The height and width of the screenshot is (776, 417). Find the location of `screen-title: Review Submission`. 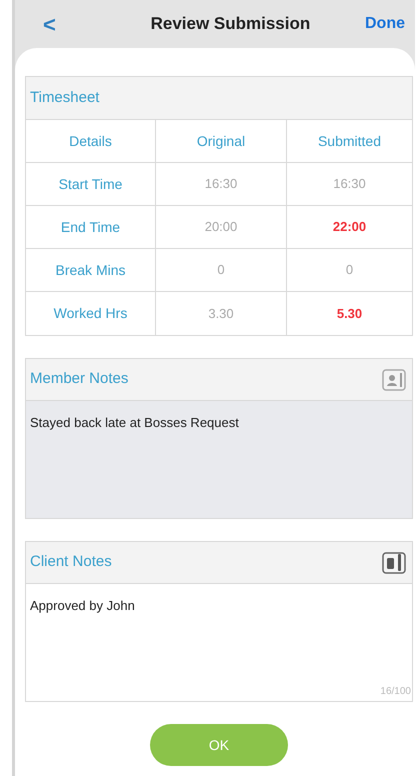

screen-title: Review Submission is located at coordinates (230, 24).